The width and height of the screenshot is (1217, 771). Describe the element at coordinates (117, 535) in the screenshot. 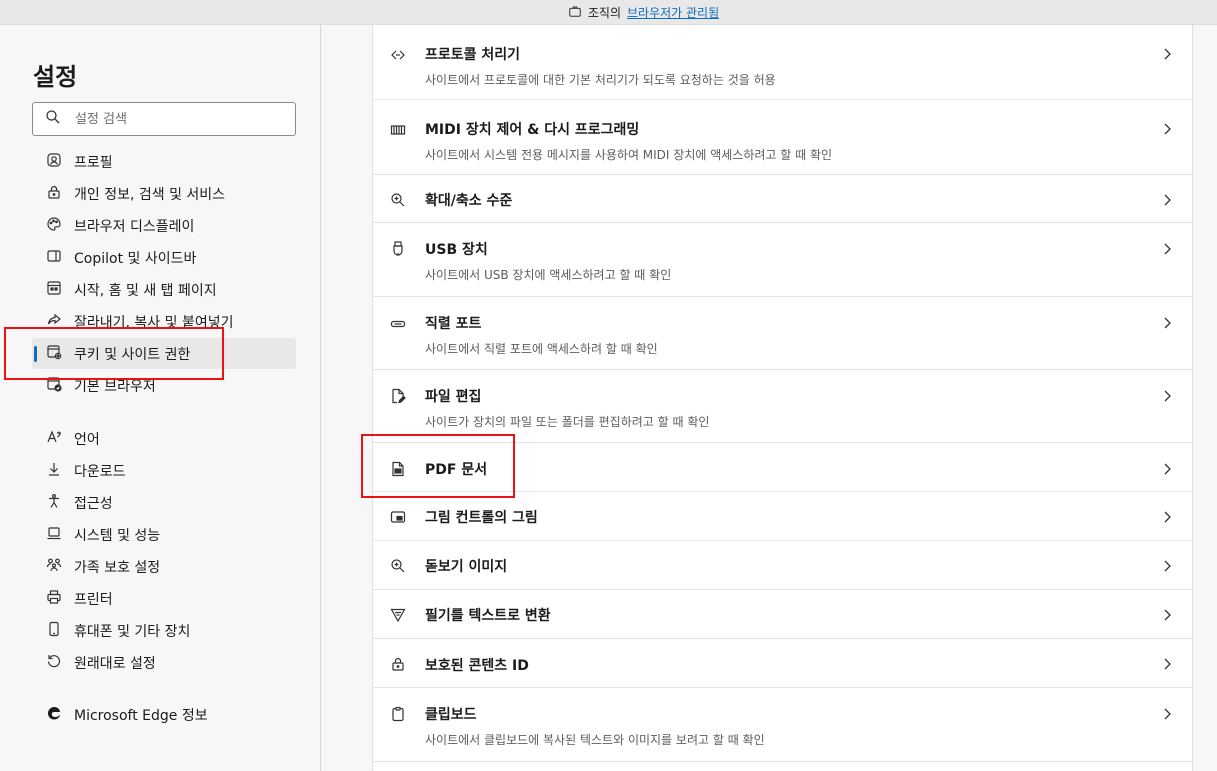

I see `sidebar-item-label: 시스템 및 성능` at that location.